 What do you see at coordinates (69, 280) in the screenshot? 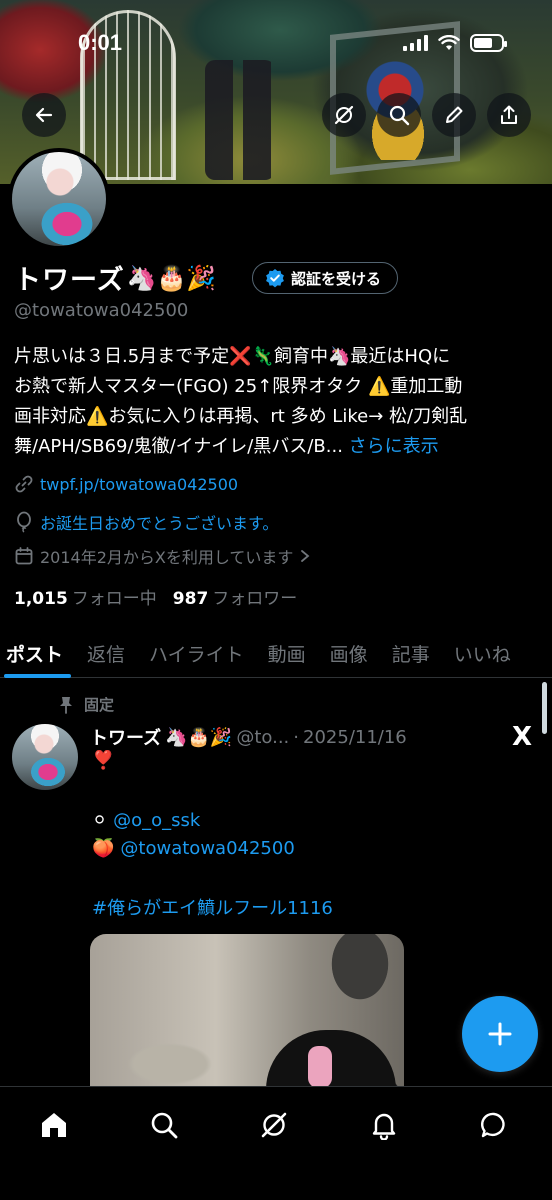
I see `display-name: トワーズ` at bounding box center [69, 280].